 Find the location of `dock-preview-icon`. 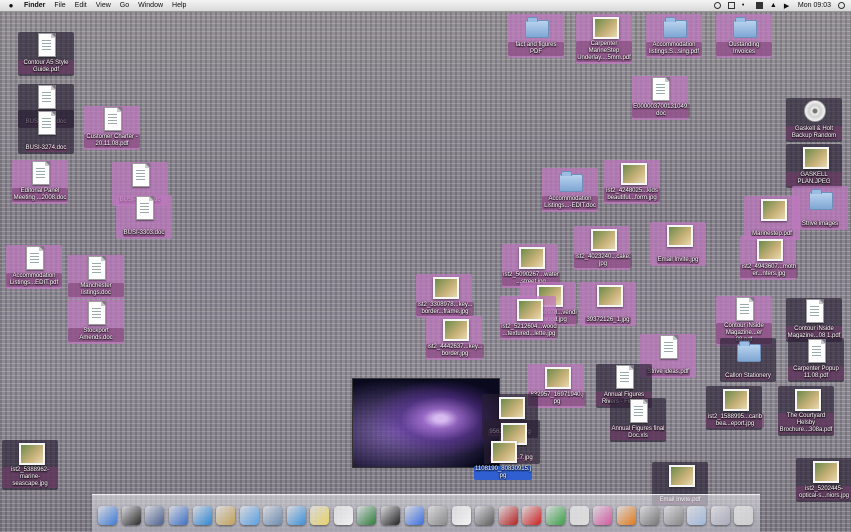

dock-preview-icon is located at coordinates (155, 515).